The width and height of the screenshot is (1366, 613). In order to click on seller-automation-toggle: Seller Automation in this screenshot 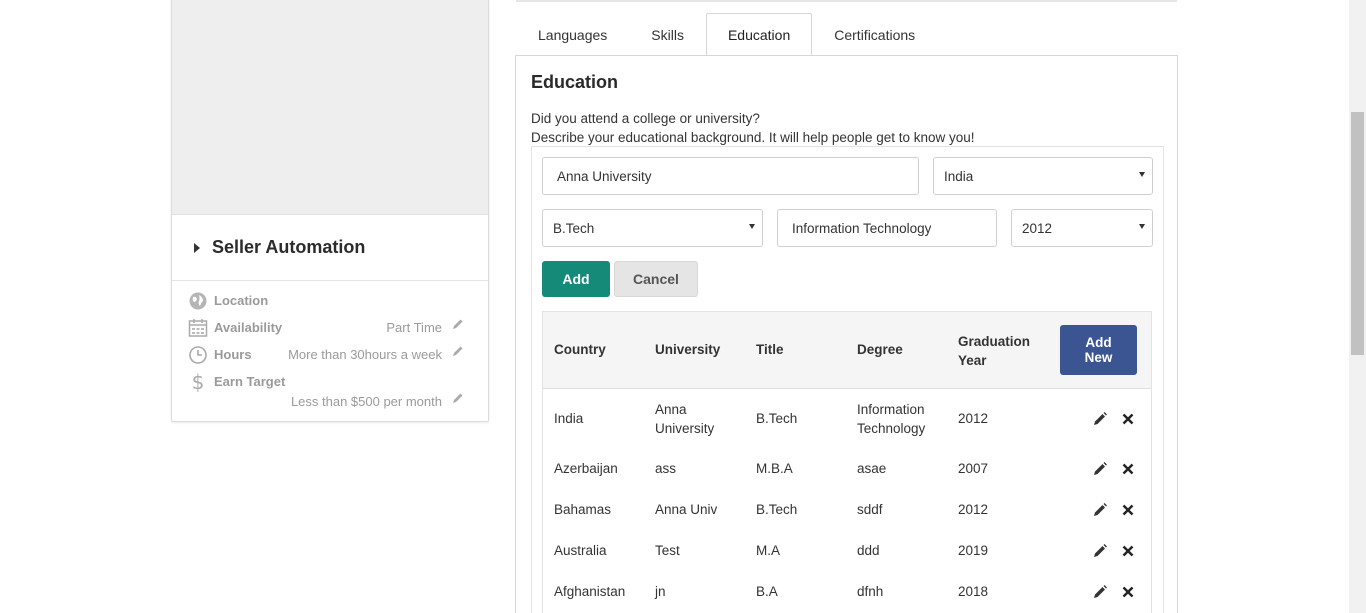, I will do `click(330, 248)`.